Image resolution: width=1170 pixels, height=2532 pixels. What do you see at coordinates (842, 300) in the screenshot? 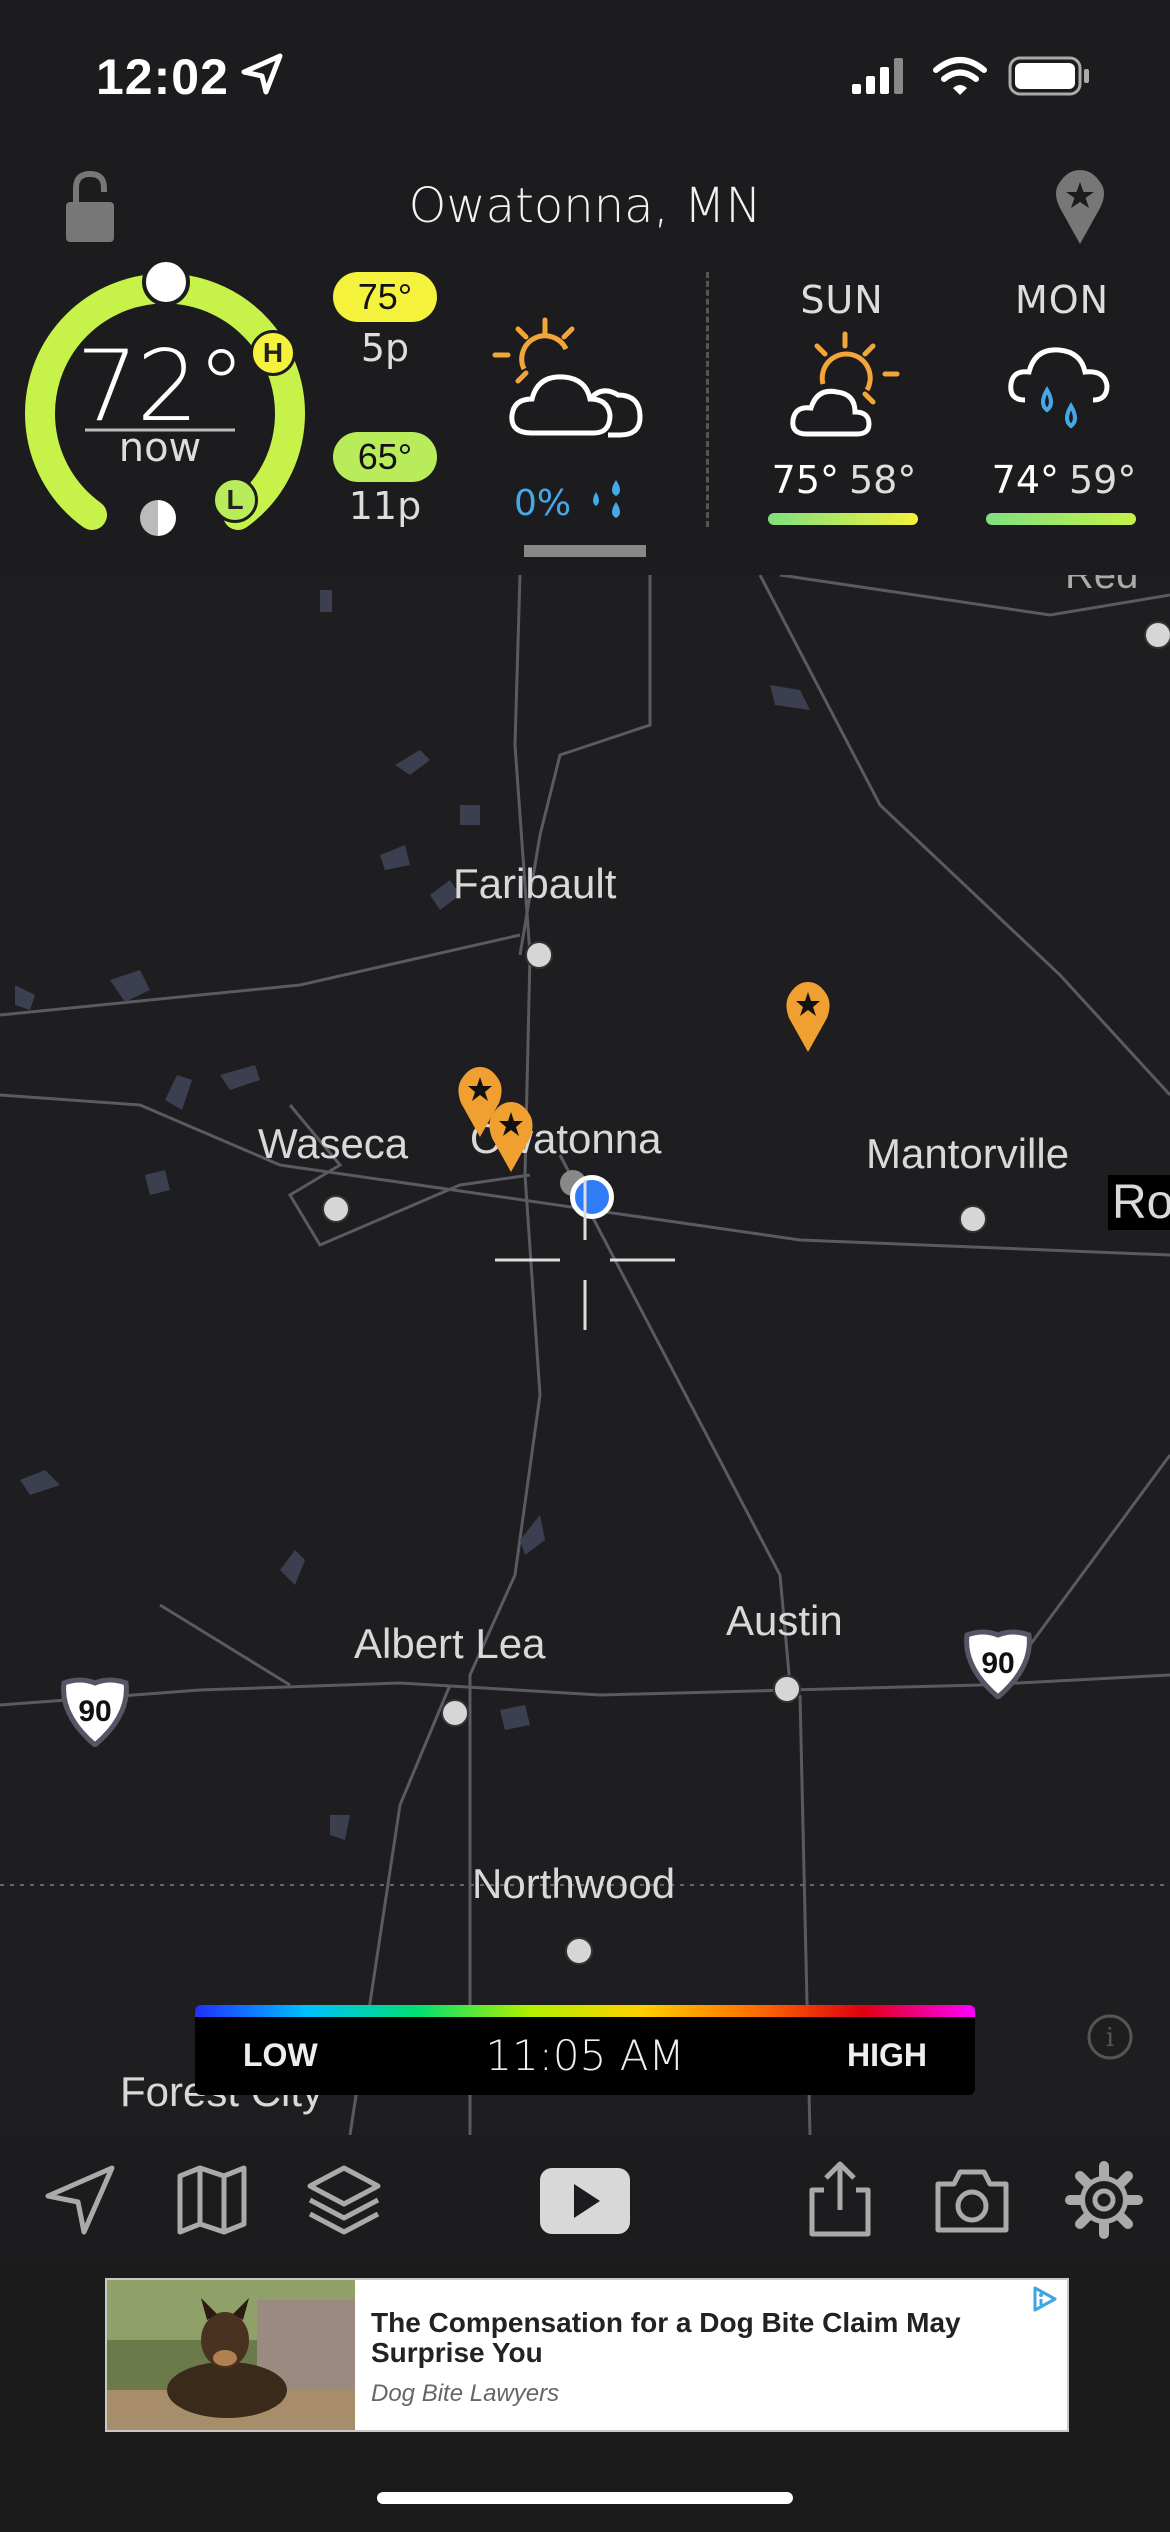
I see `forecast-day-label: SUN` at bounding box center [842, 300].